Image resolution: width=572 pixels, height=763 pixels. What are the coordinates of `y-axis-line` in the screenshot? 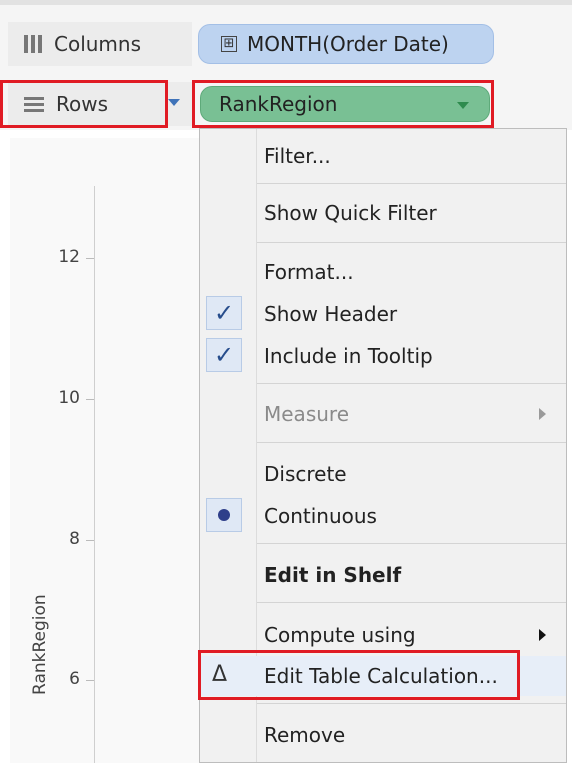 It's located at (94, 474).